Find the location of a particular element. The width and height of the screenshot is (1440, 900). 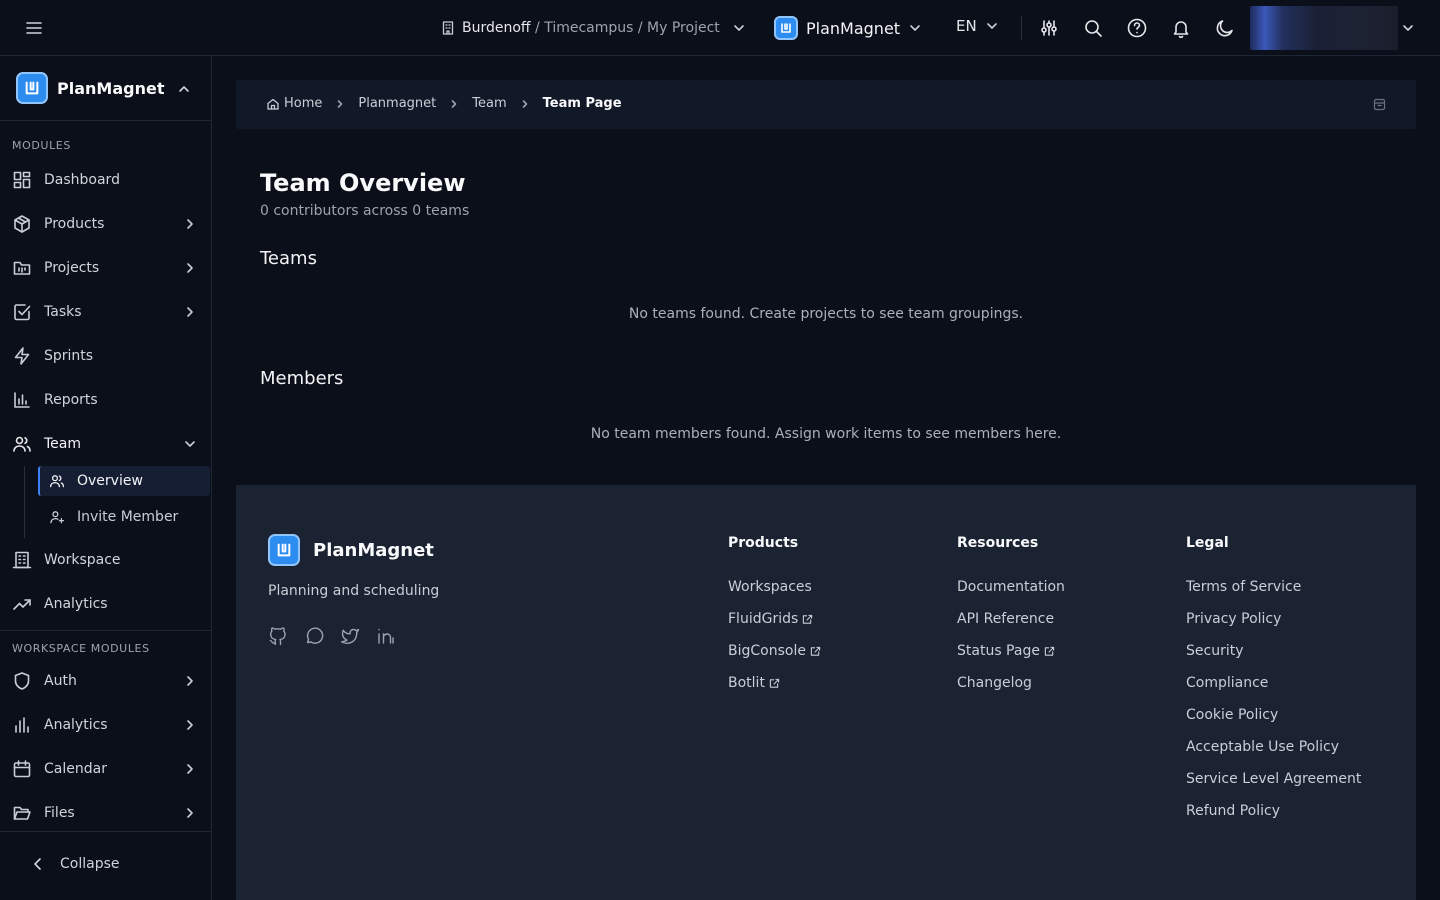

sidebar-subitem-label: Invite Member is located at coordinates (128, 517).